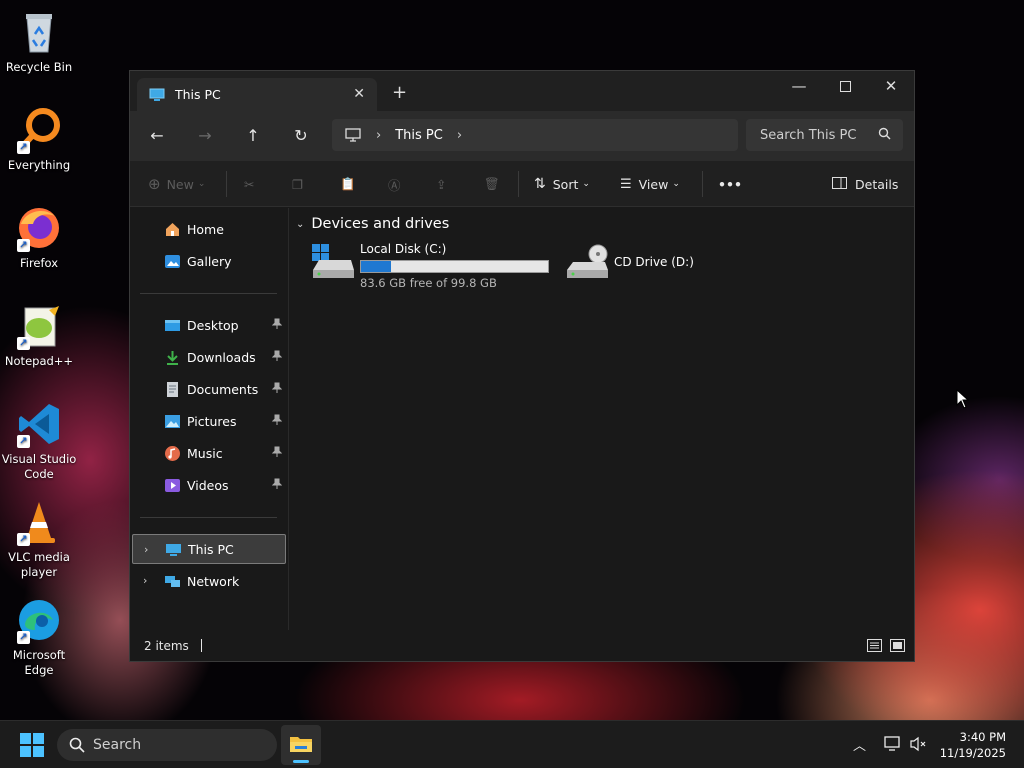  What do you see at coordinates (209, 325) in the screenshot?
I see `nav-item-desktop: Desktop` at bounding box center [209, 325].